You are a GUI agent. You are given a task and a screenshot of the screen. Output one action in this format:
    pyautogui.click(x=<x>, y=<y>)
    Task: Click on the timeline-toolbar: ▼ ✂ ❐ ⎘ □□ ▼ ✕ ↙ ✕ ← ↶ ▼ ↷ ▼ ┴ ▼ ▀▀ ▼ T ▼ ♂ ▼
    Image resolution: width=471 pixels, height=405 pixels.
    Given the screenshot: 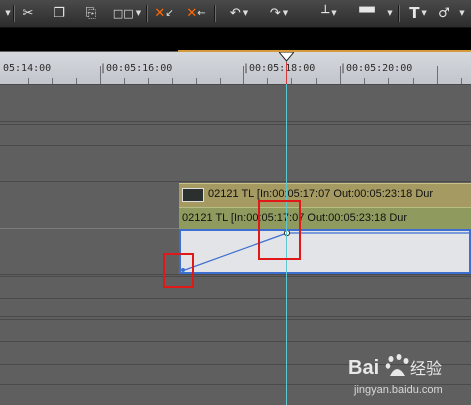 What is the action you would take?
    pyautogui.click(x=235, y=14)
    